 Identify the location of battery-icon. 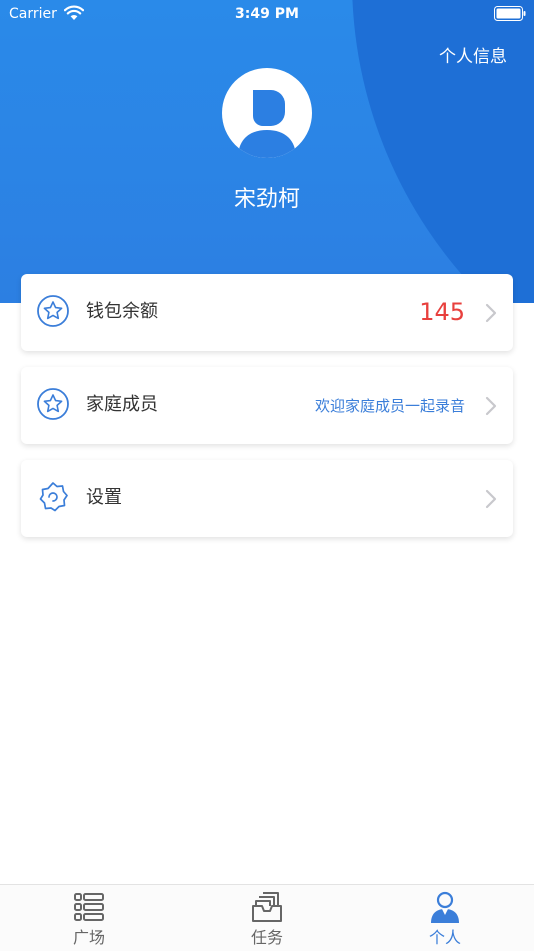
(510, 13).